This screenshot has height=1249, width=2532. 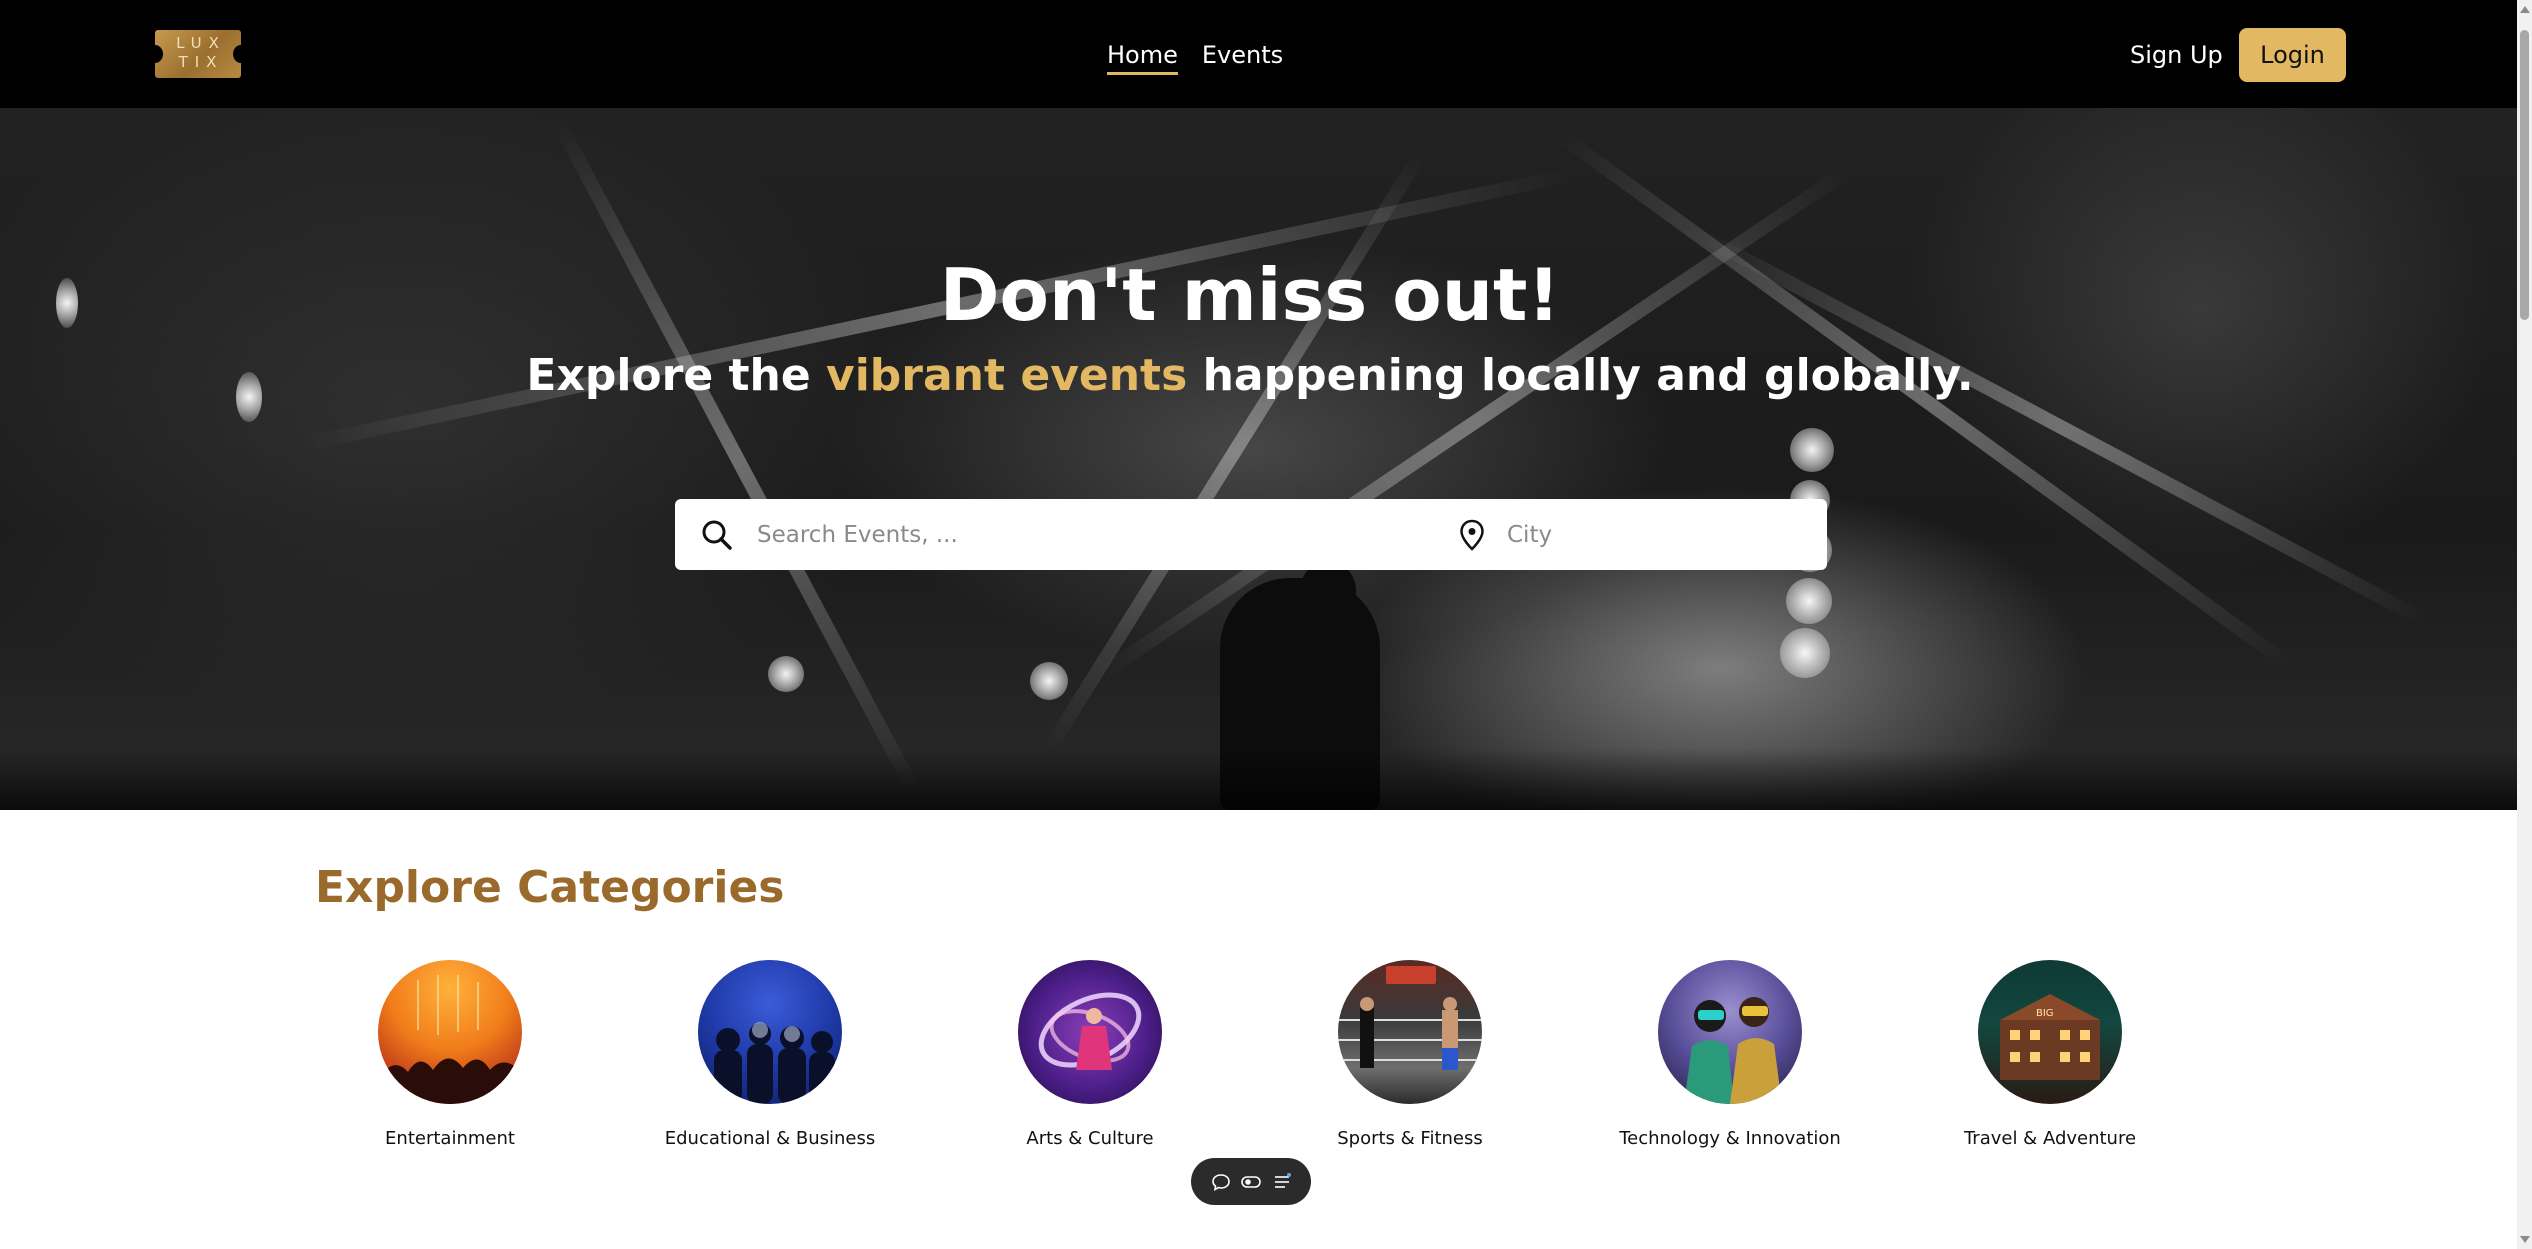 I want to click on category-sports-fitness: Sports & Fitness, so click(x=1410, y=1056).